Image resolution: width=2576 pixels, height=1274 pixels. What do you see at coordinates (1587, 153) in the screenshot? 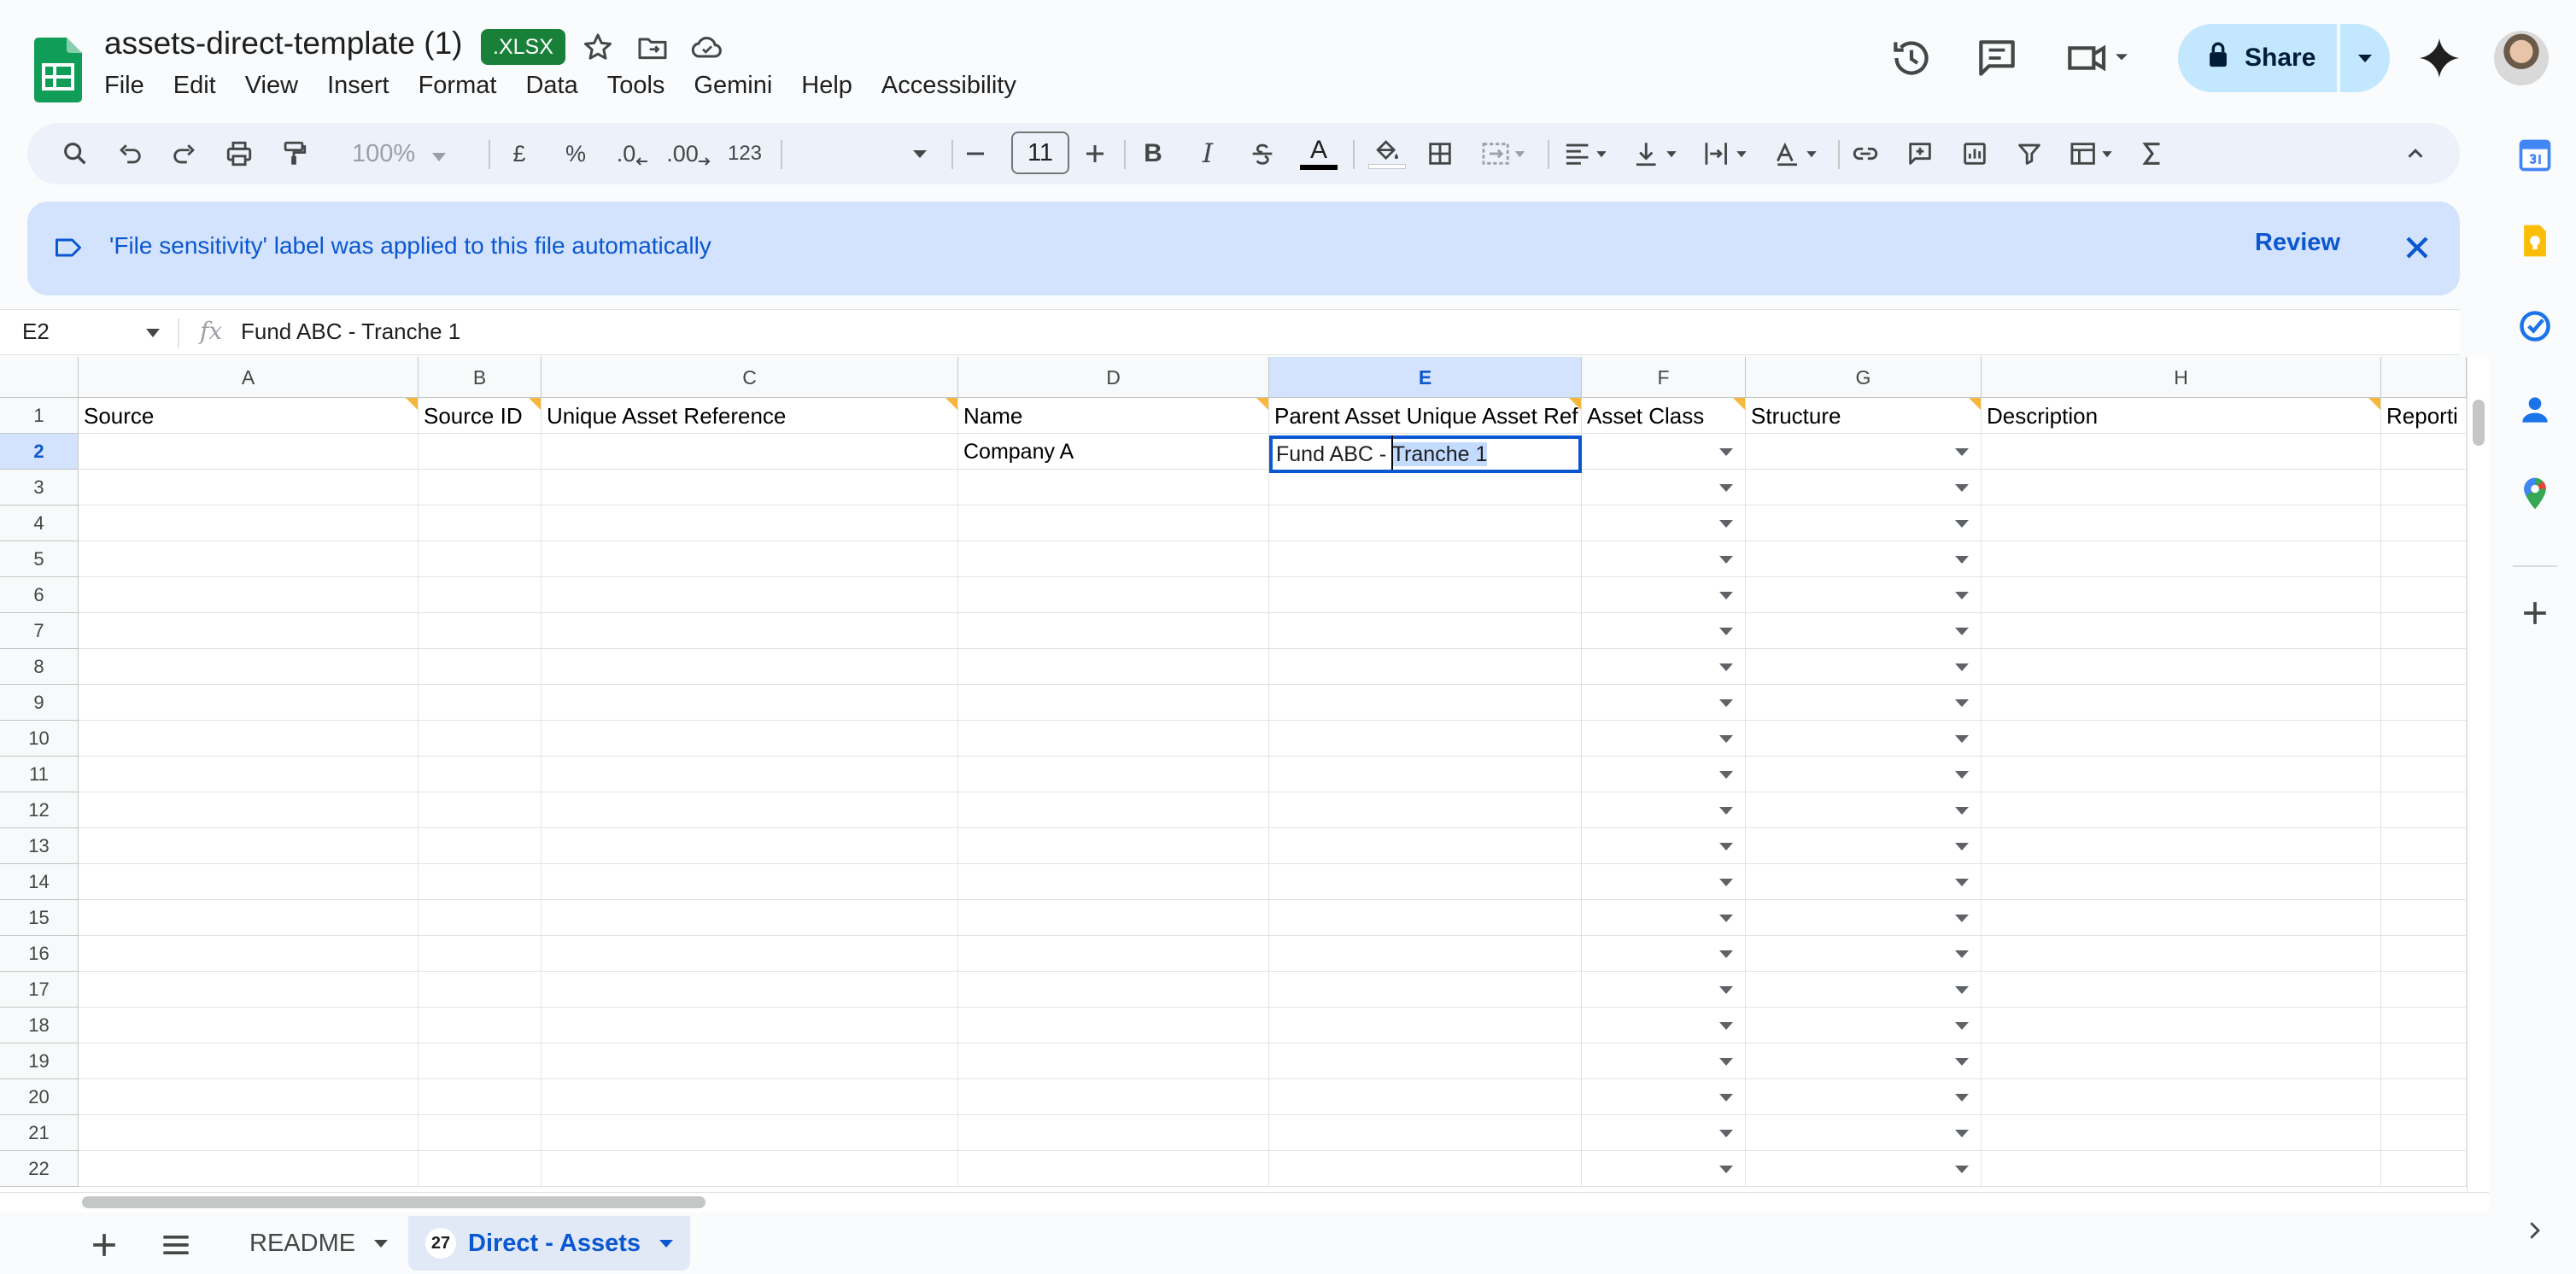
I see `horizontal-align-icon` at bounding box center [1587, 153].